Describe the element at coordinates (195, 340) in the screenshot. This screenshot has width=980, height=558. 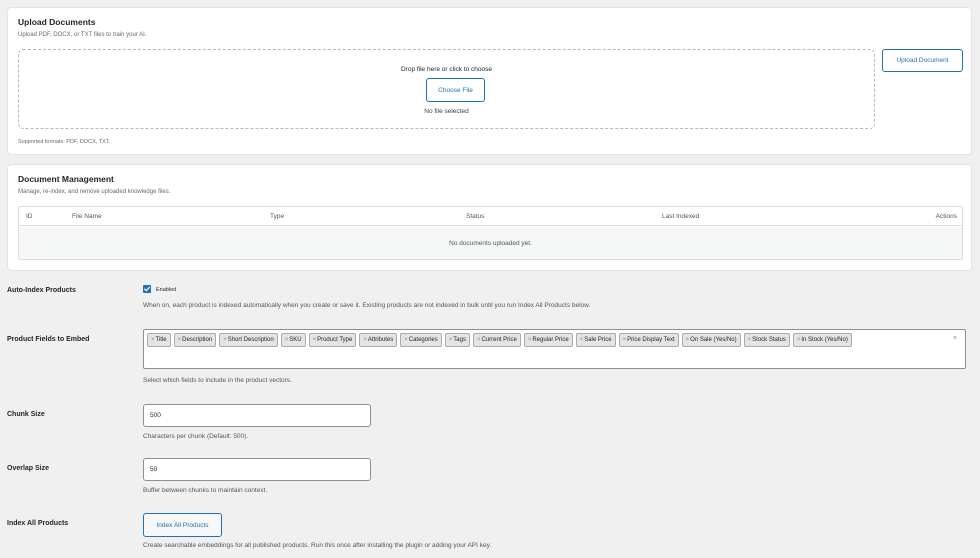
I see `field-tag: × Description` at that location.